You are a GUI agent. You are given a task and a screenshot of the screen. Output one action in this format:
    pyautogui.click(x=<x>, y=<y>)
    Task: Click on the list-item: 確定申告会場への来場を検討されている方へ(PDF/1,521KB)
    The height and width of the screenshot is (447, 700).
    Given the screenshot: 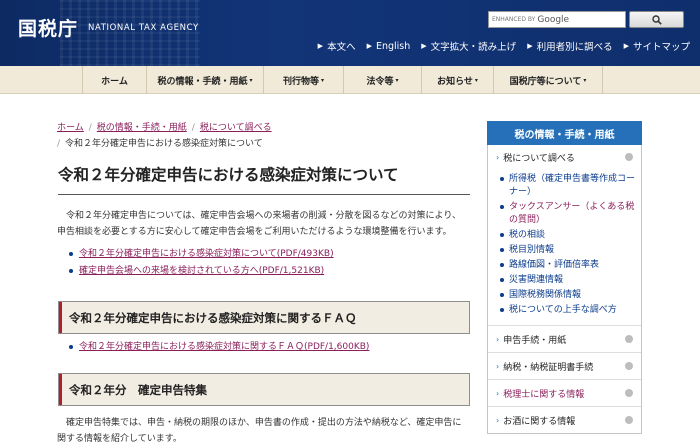 What is the action you would take?
    pyautogui.click(x=272, y=271)
    